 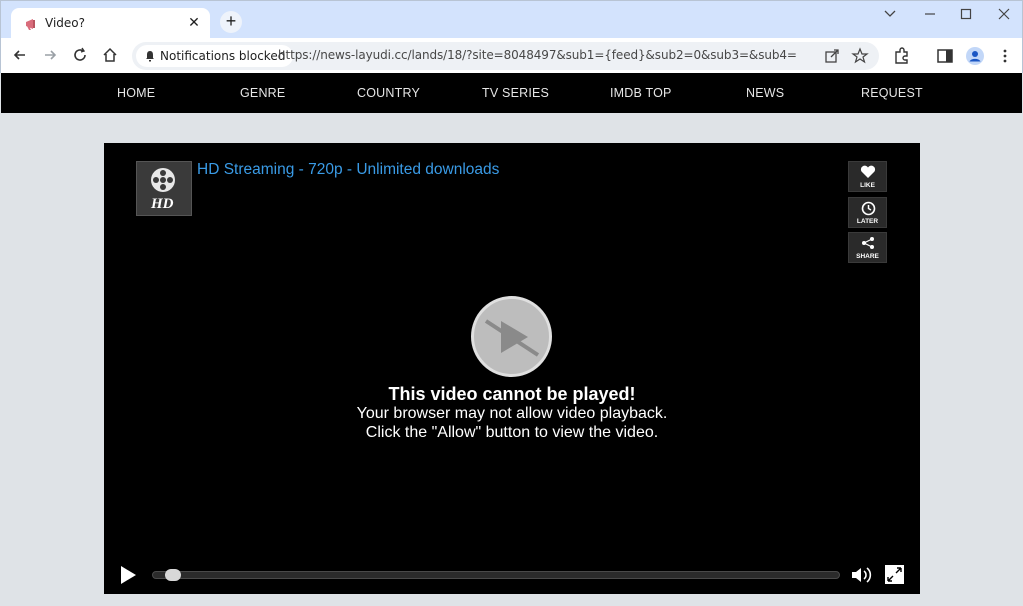 I want to click on new-tab-button: +, so click(x=231, y=22).